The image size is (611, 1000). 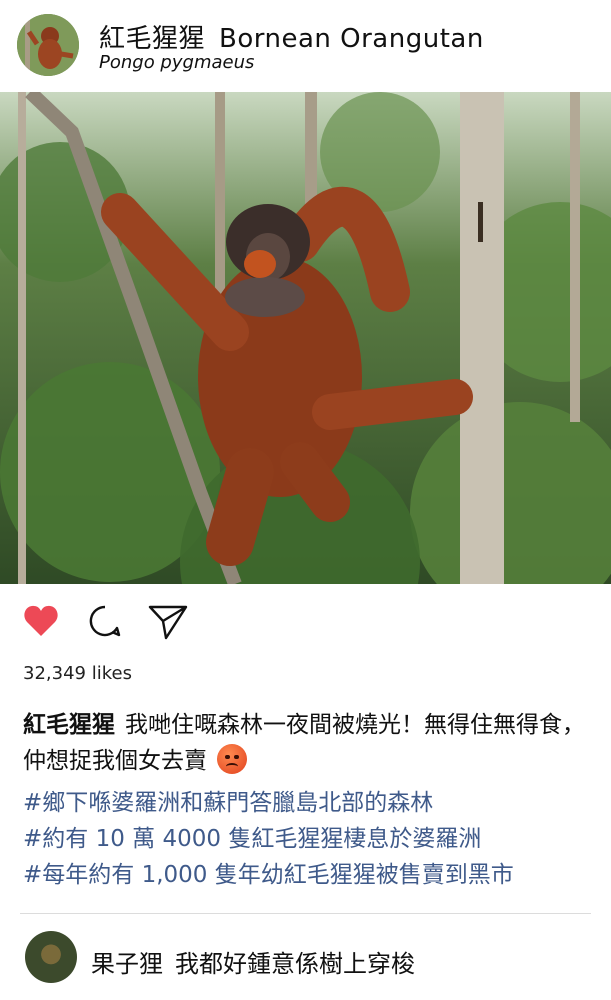 What do you see at coordinates (295, 964) in the screenshot?
I see `comment-text: 我都好鍾意係樹上穿梭` at bounding box center [295, 964].